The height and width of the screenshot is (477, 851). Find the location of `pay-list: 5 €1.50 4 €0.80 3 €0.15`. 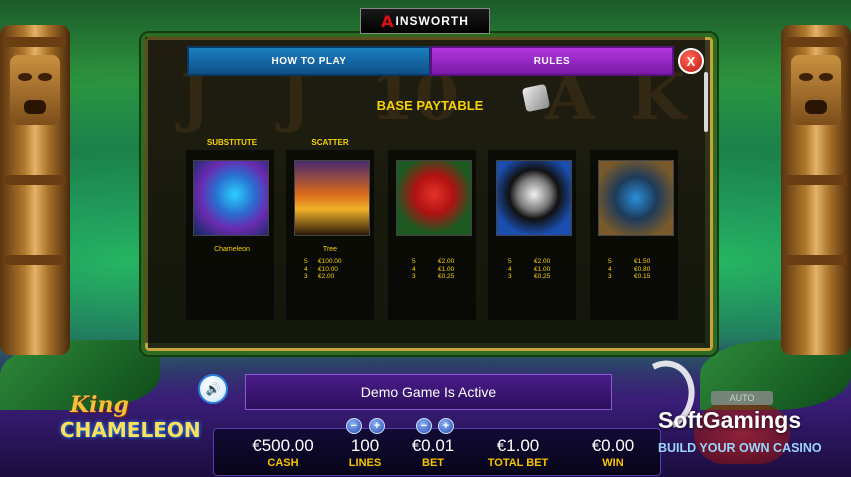

pay-list: 5 €1.50 4 €0.80 3 €0.15 is located at coordinates (641, 269).